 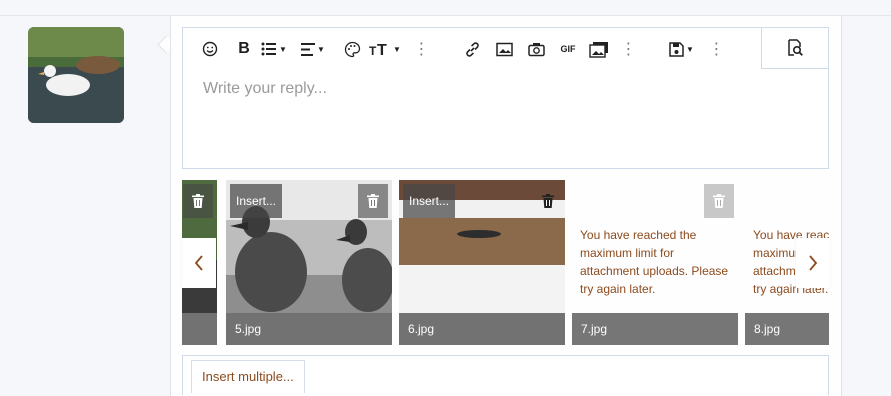 What do you see at coordinates (482, 329) in the screenshot?
I see `attachment-filename: 6.jpg` at bounding box center [482, 329].